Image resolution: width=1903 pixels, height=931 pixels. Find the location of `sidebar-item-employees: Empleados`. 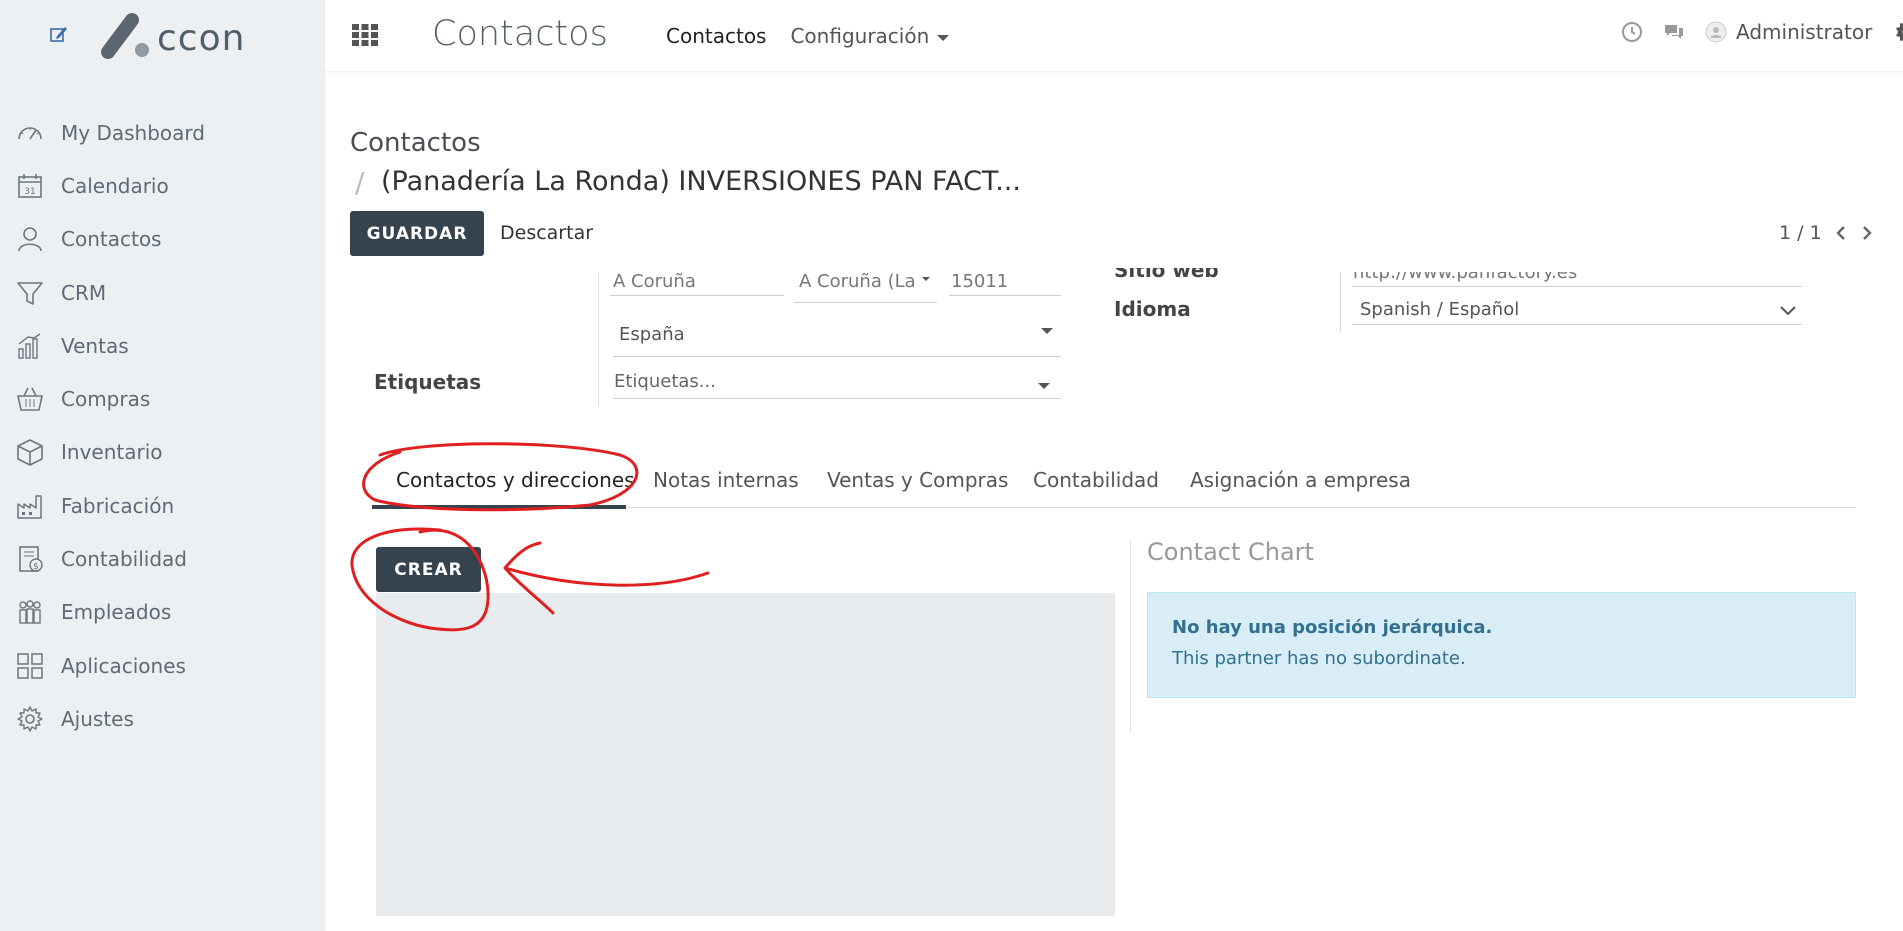

sidebar-item-employees: Empleados is located at coordinates (162, 612).